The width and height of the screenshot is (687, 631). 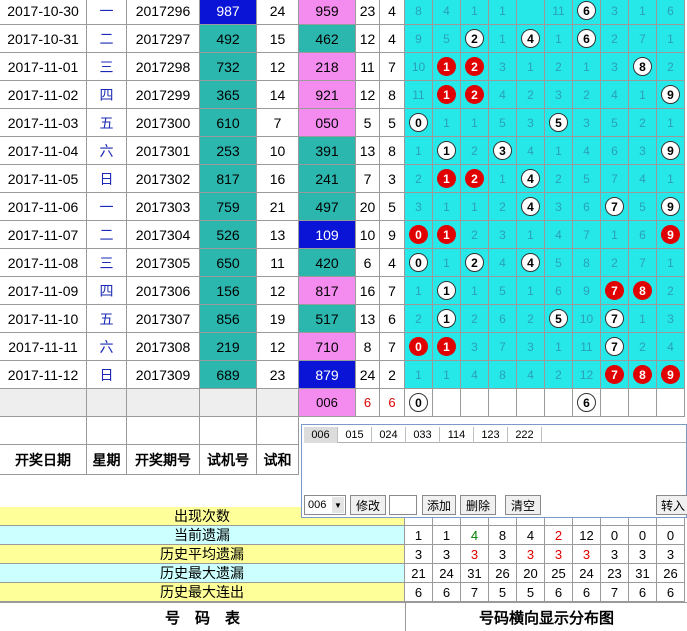 What do you see at coordinates (531, 554) in the screenshot?
I see `stat-value: 3` at bounding box center [531, 554].